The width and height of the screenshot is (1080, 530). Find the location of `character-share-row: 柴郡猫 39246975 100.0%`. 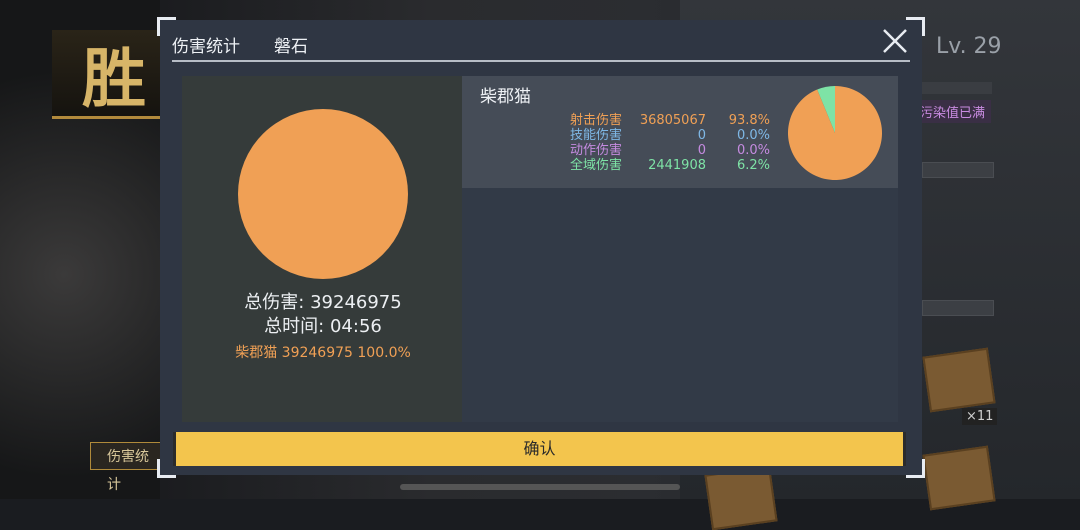

character-share-row: 柴郡猫 39246975 100.0% is located at coordinates (323, 352).